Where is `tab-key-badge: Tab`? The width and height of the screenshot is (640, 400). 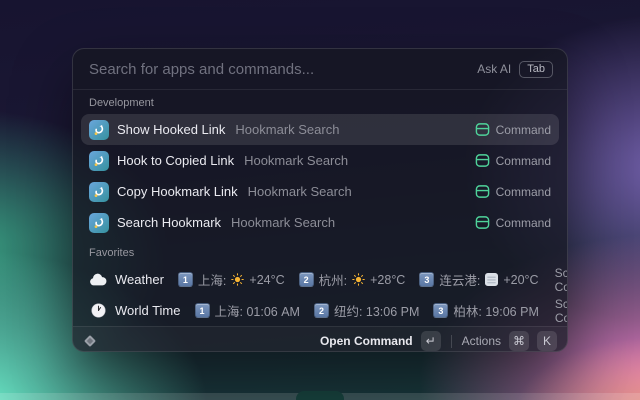
tab-key-badge: Tab is located at coordinates (536, 69).